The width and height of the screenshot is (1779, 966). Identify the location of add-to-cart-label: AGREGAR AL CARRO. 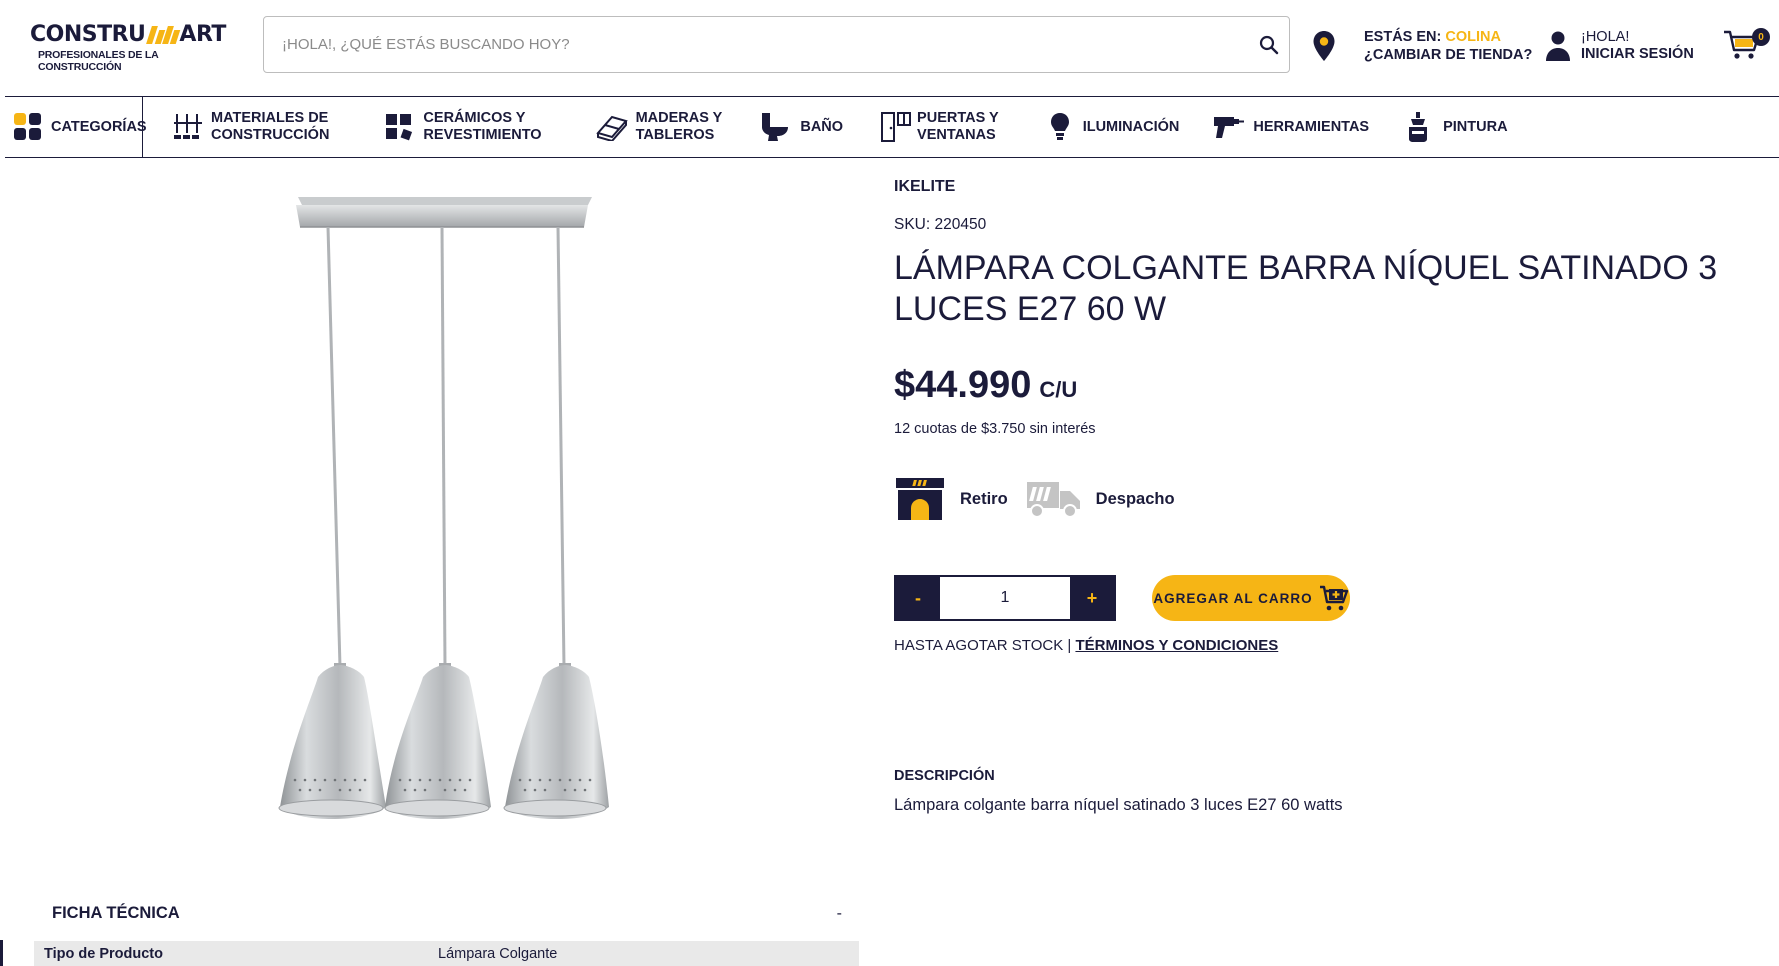
(1233, 598).